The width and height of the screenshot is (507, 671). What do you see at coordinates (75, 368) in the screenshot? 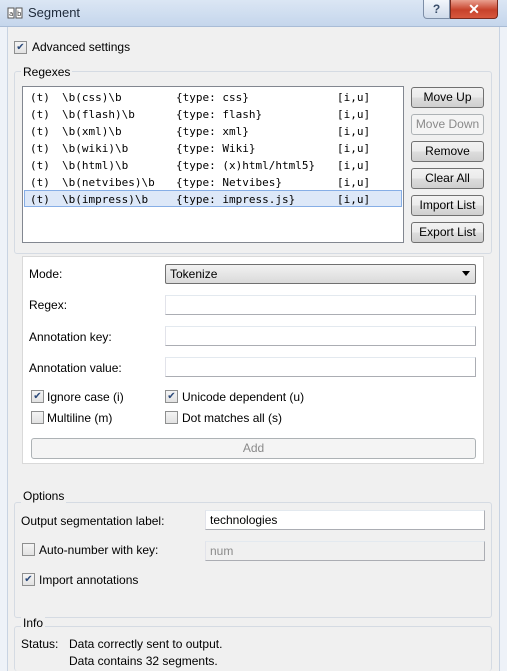
I see `annotation-value-label: Annotation value:` at bounding box center [75, 368].